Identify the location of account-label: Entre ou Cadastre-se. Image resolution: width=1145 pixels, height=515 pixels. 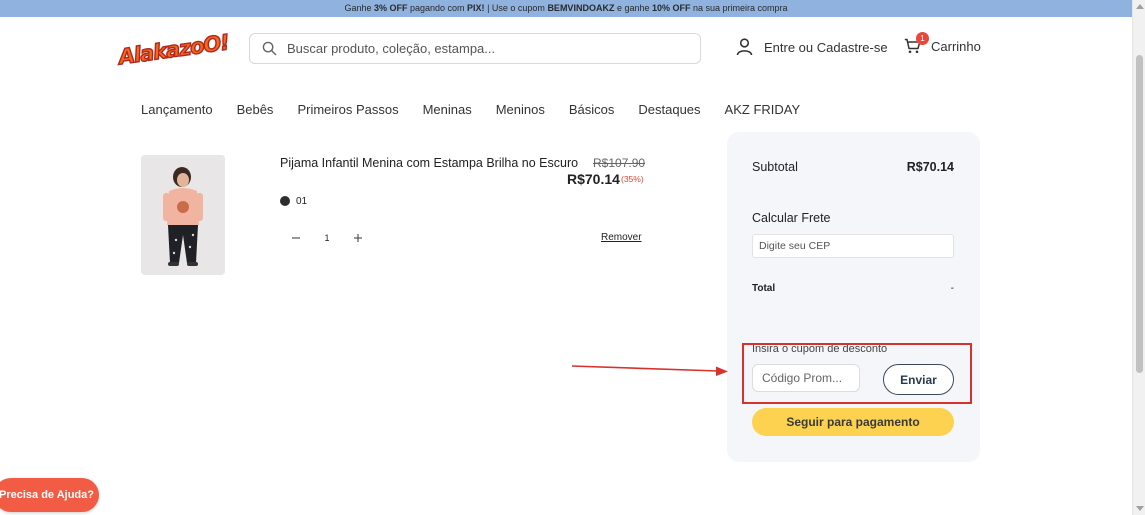
(826, 47).